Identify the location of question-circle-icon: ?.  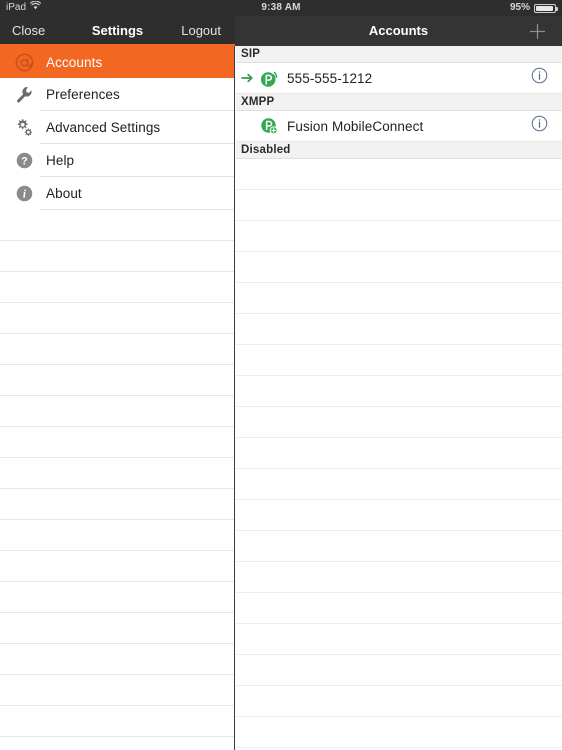
(24, 160).